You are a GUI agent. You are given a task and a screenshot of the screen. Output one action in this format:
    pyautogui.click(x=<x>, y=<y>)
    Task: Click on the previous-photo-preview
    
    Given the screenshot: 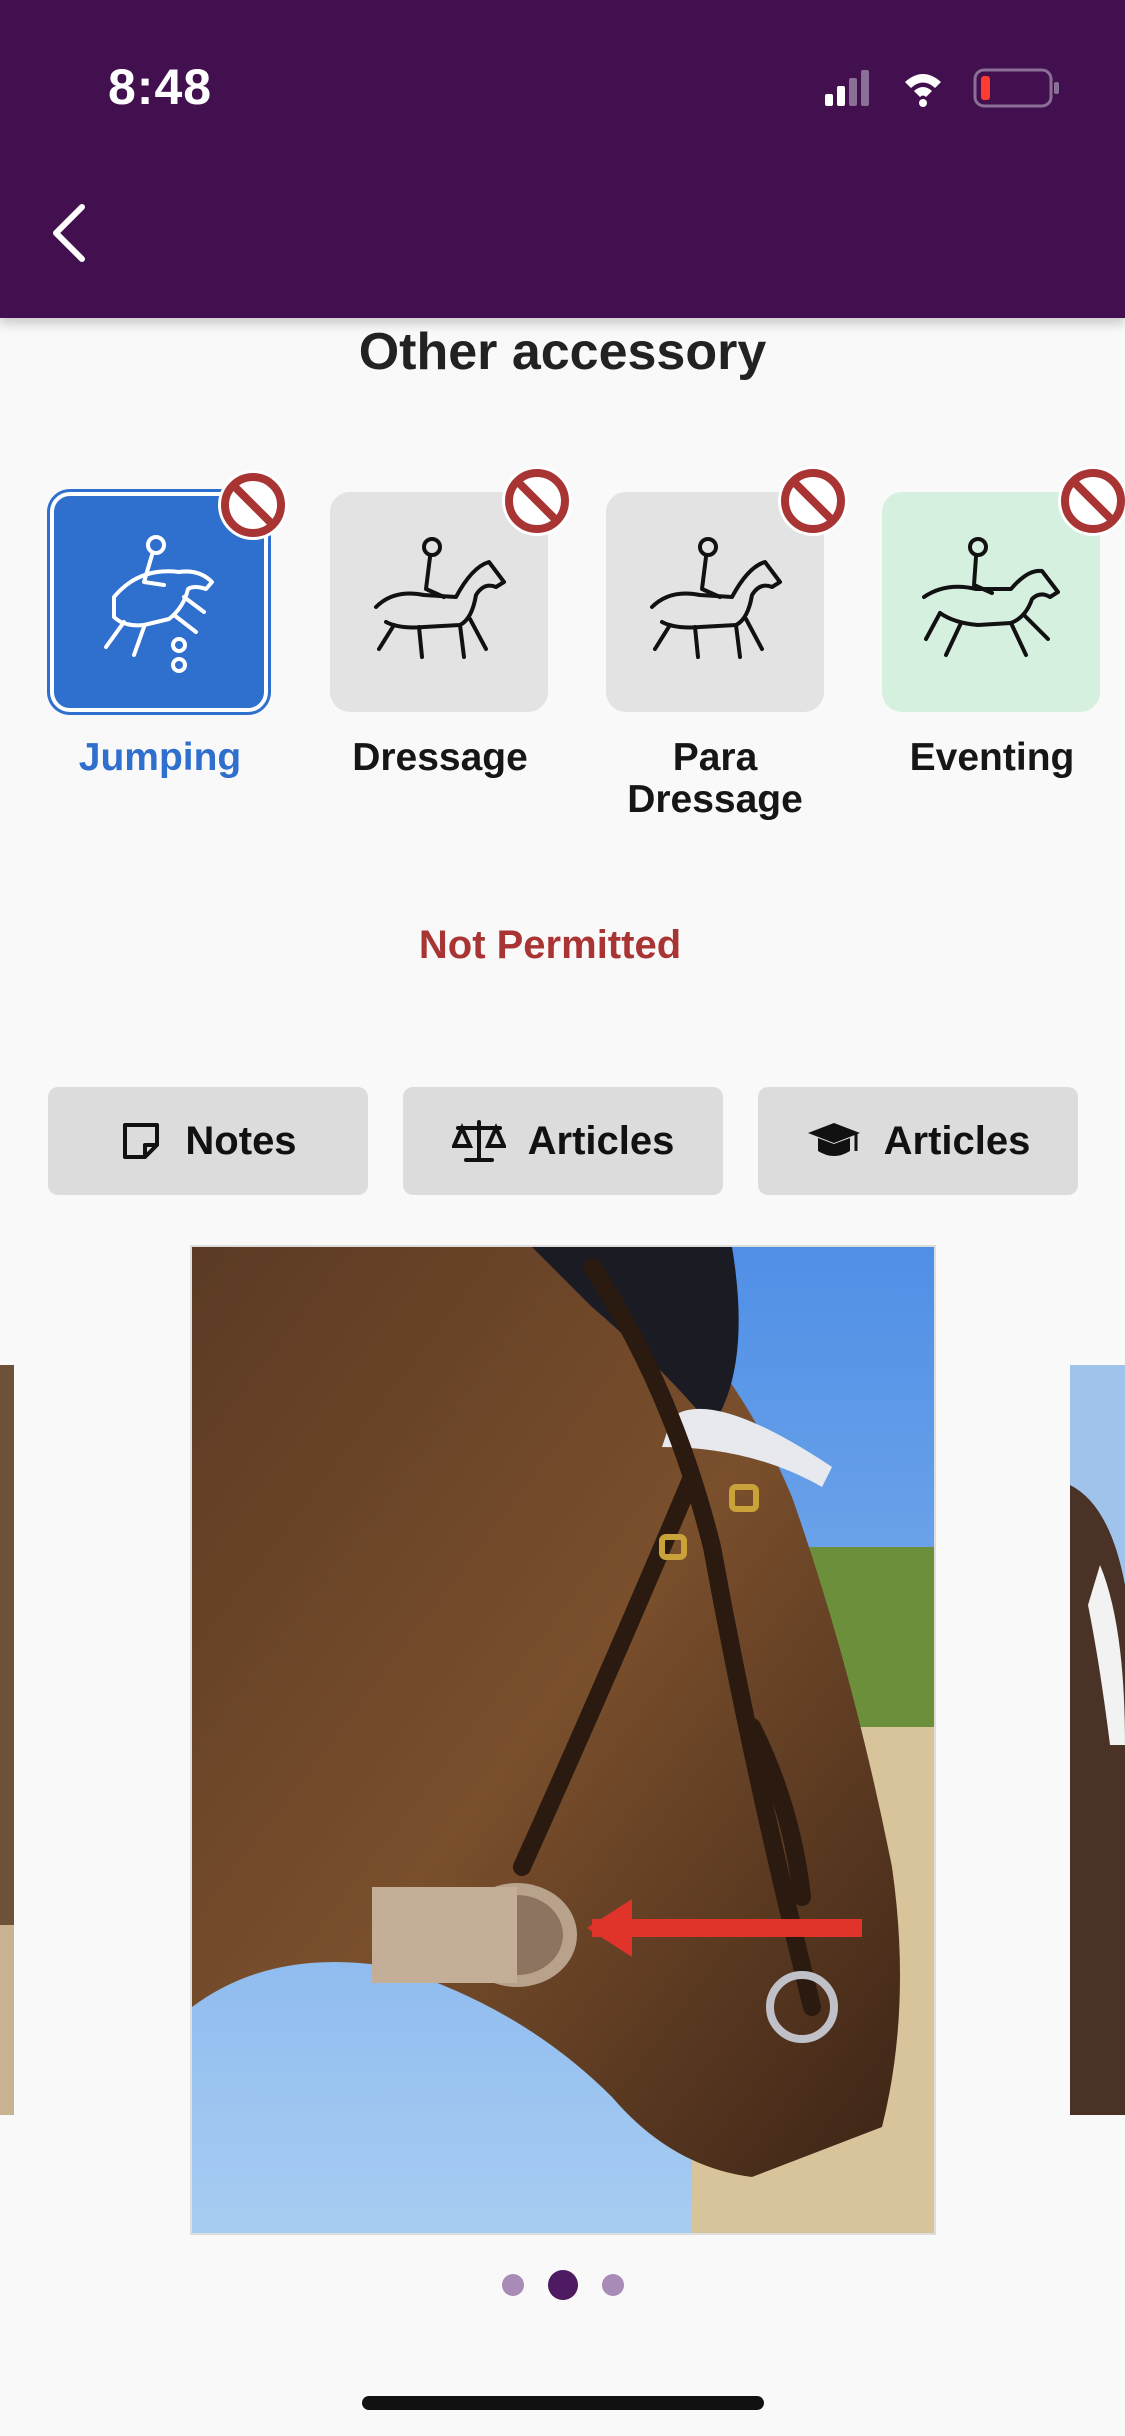 What is the action you would take?
    pyautogui.click(x=7, y=1740)
    